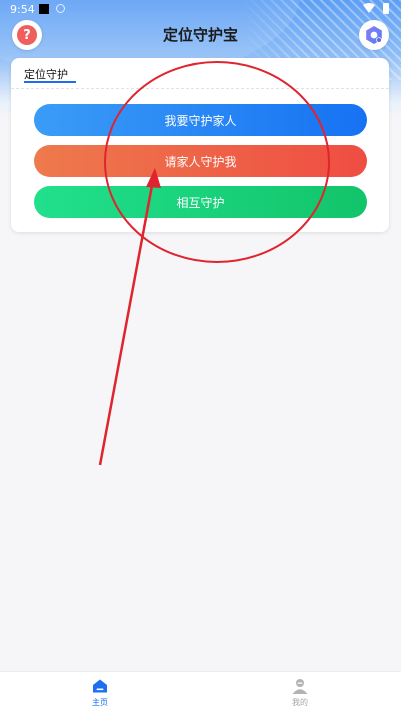 The height and width of the screenshot is (713, 401). I want to click on battery-icon, so click(386, 8).